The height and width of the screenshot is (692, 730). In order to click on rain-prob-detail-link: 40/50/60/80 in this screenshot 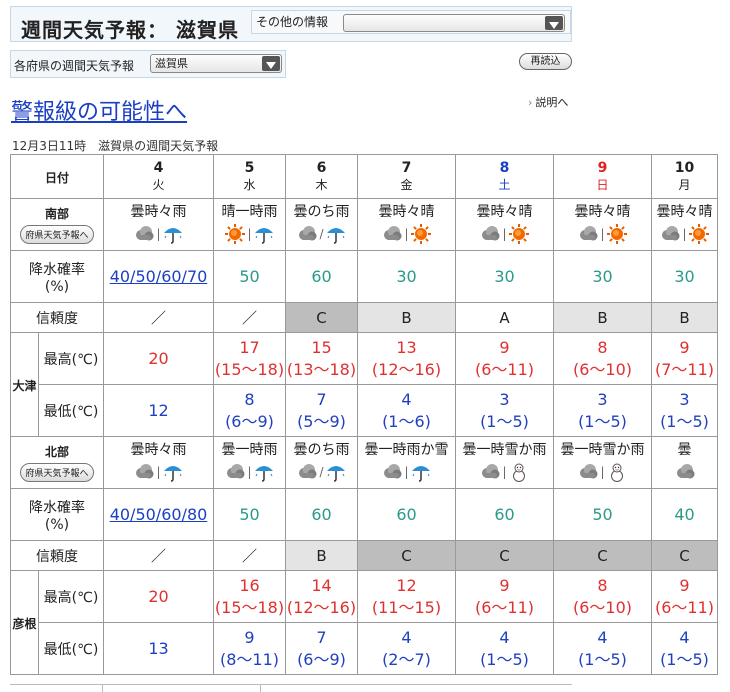, I will do `click(159, 514)`.